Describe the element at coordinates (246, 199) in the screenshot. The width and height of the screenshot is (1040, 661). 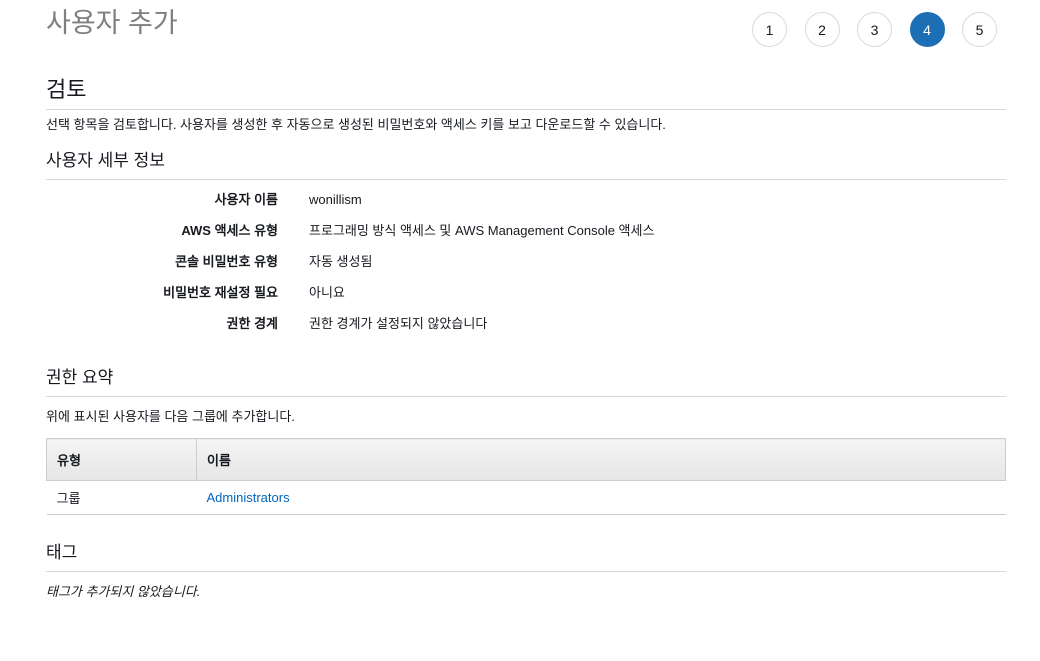
I see `detail-label: 사용자 이름` at that location.